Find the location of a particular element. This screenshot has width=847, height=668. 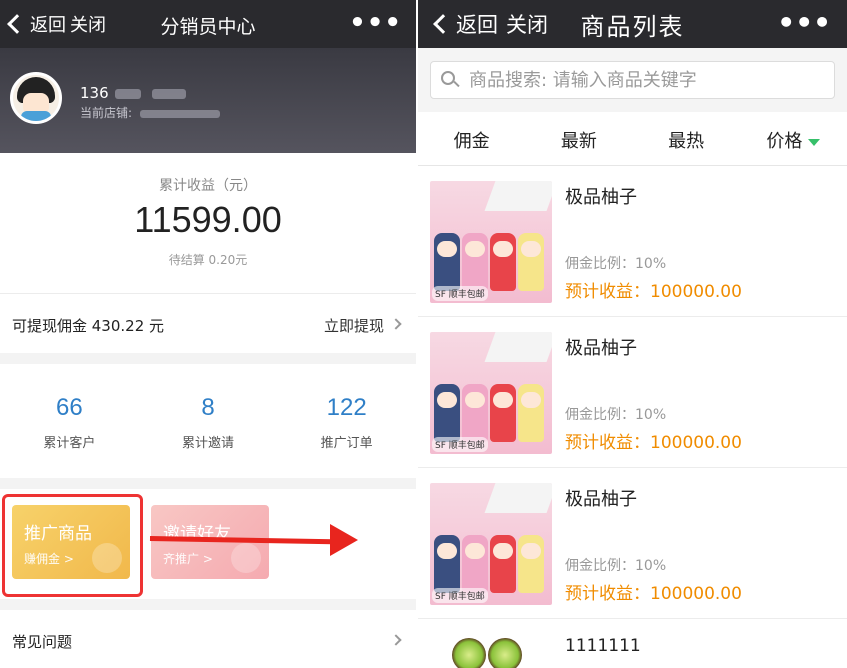

stats-panel: 66 累计客户 8 累计邀请 122 推广订单 is located at coordinates (208, 421).